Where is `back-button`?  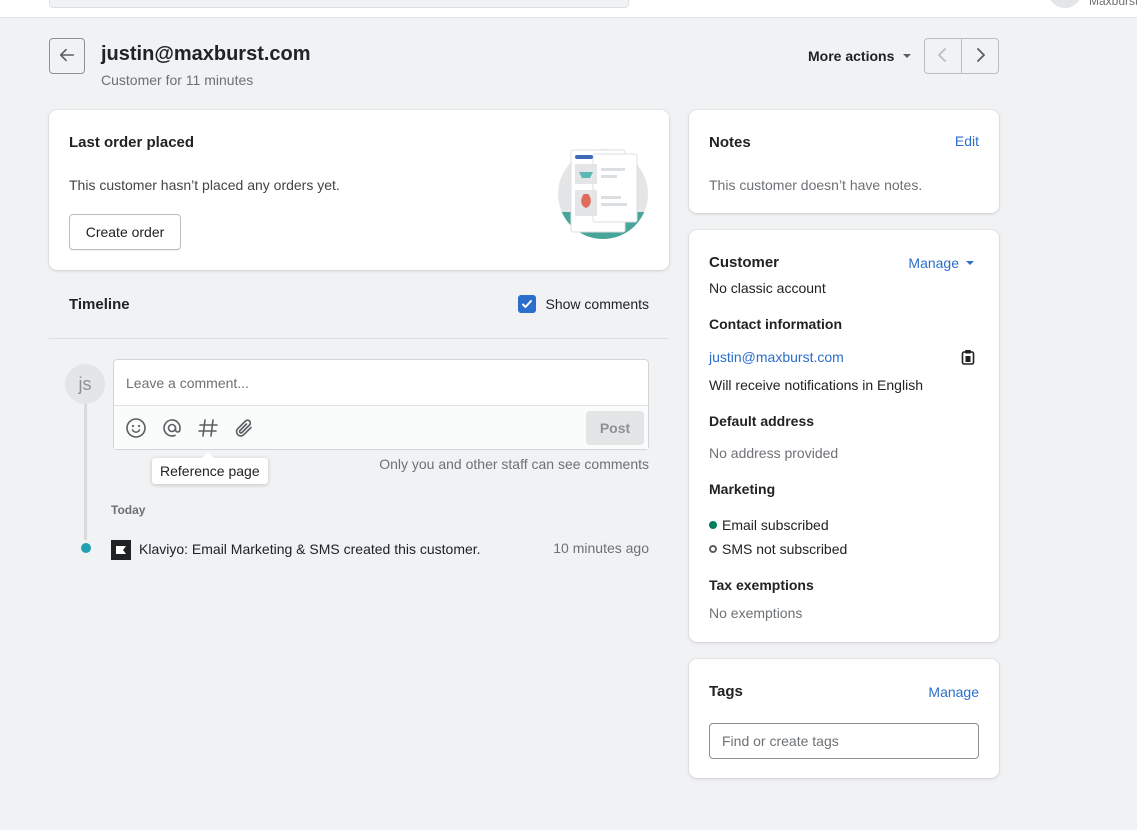
back-button is located at coordinates (67, 56).